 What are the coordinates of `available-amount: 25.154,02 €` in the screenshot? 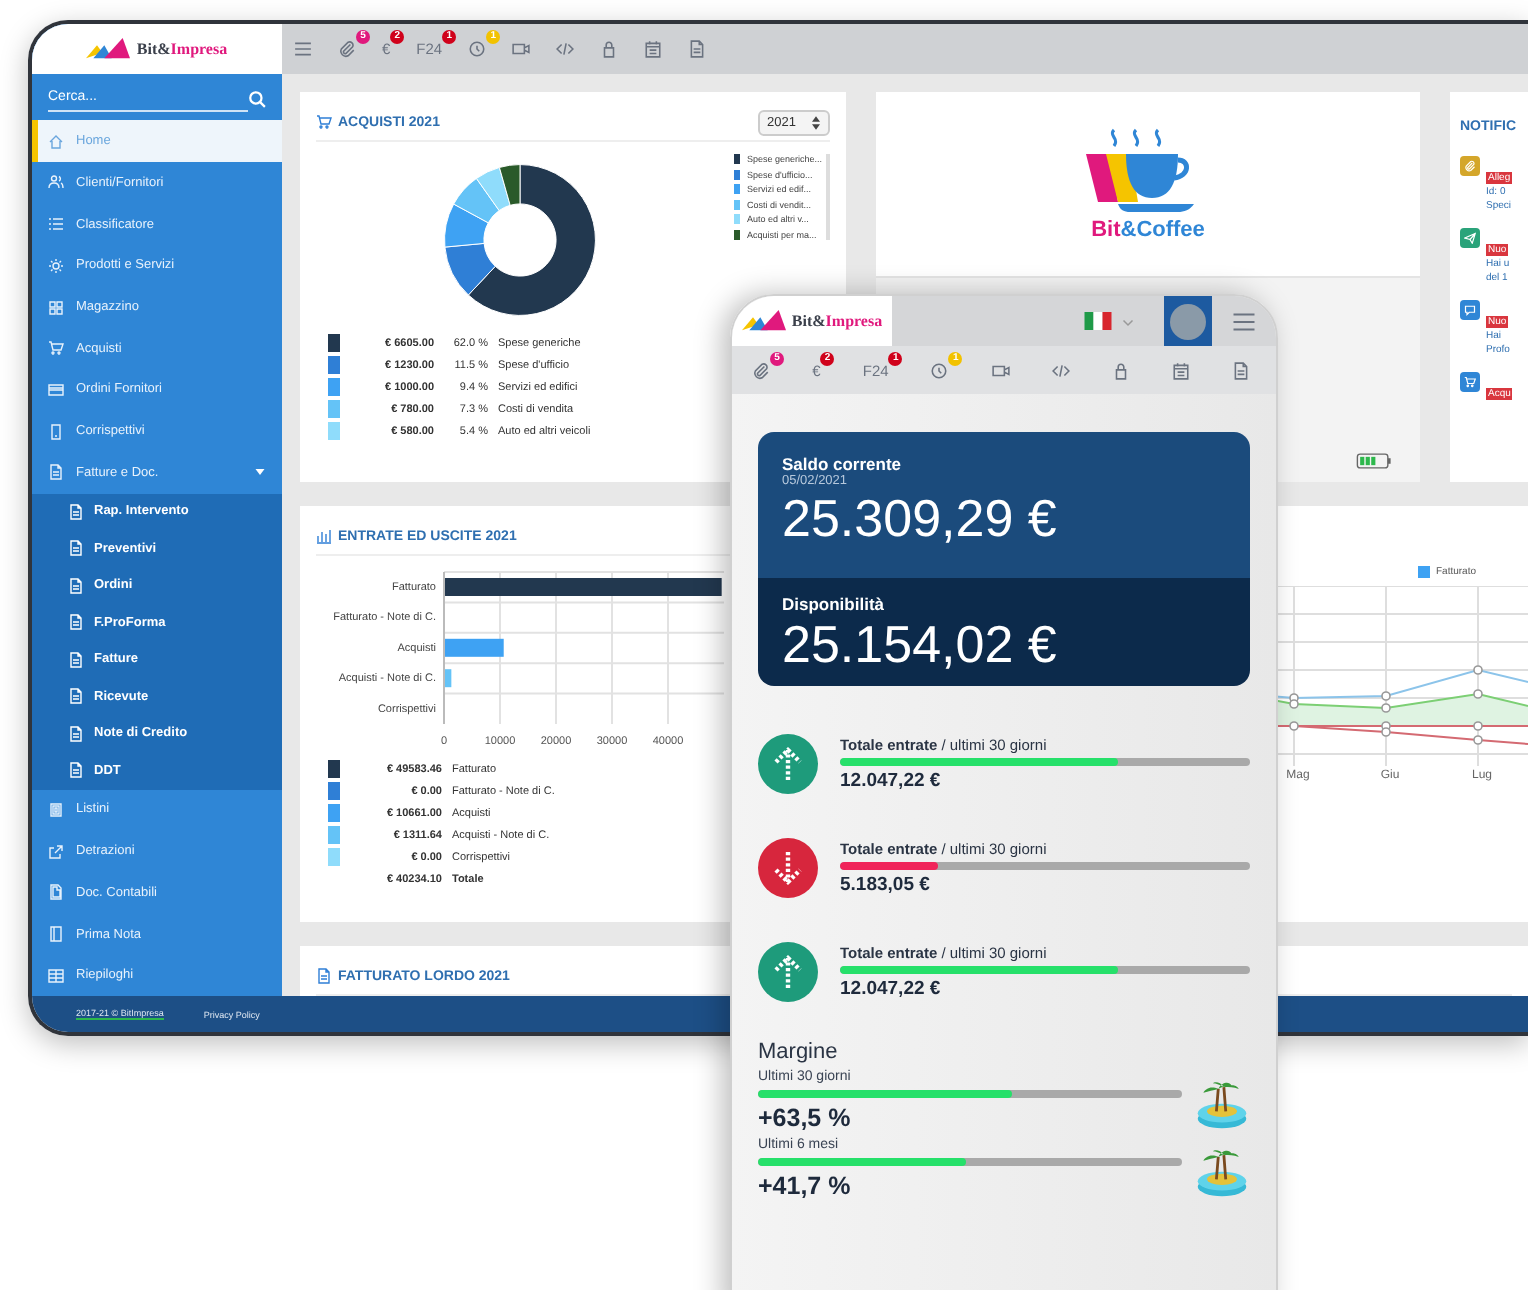 It's located at (920, 644).